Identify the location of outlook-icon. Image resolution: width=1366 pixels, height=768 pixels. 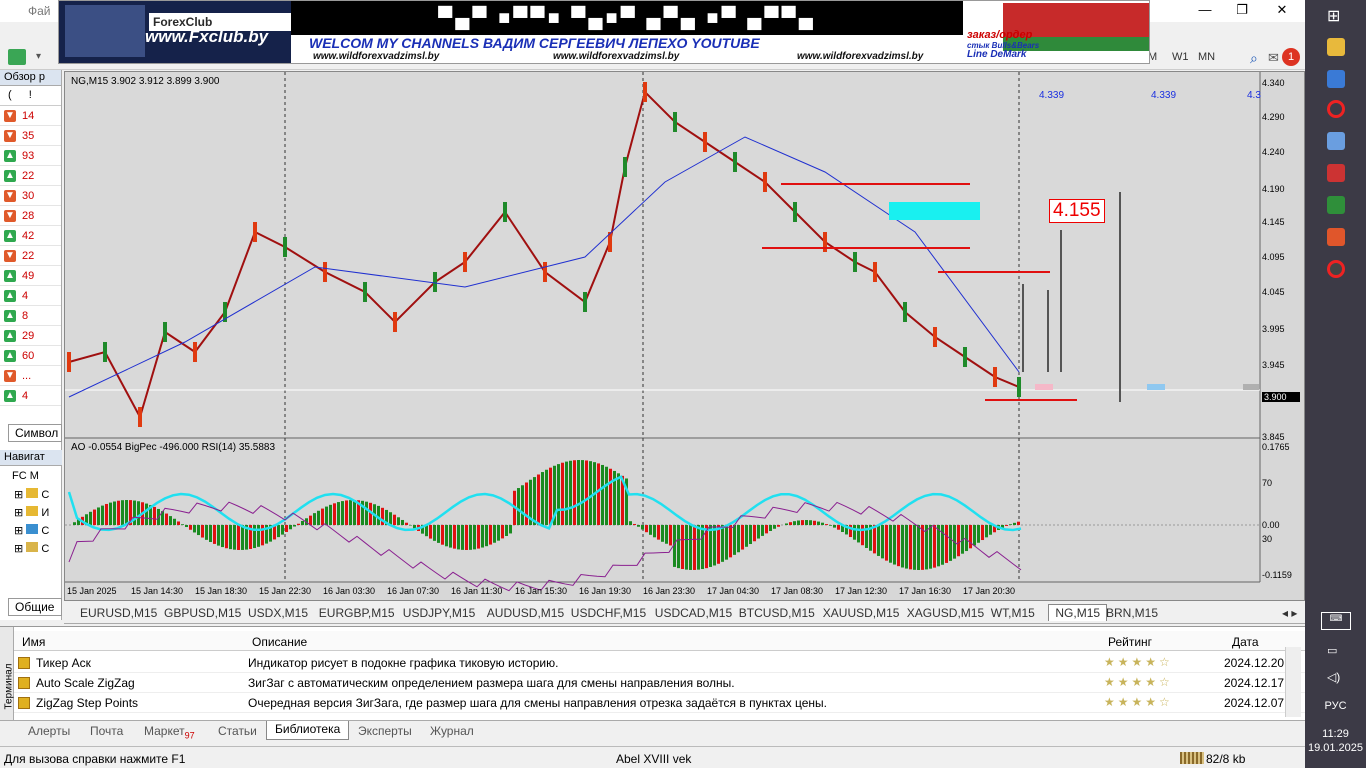
(1336, 79).